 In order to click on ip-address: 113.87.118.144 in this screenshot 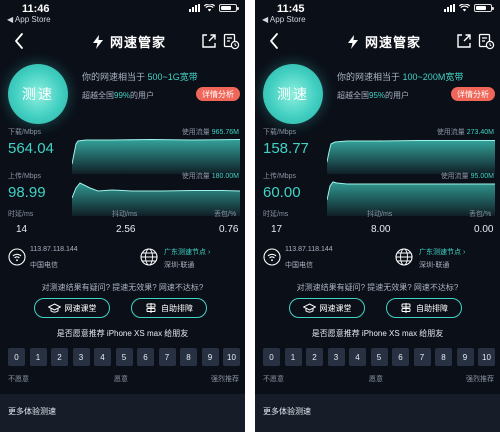, I will do `click(309, 249)`.